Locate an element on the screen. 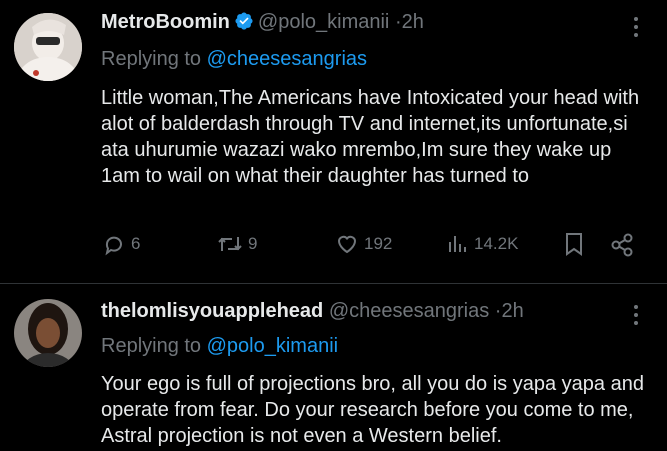  reply-button: 6 is located at coordinates (120, 244).